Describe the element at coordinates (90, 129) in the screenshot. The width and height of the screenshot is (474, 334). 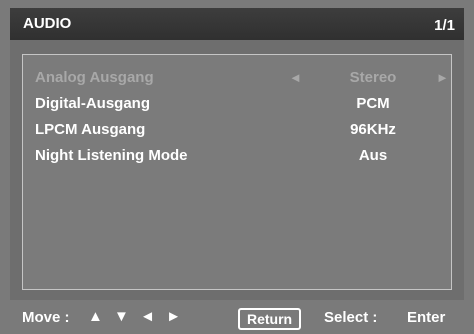
I see `menu-item-label: LPCM Ausgang` at that location.